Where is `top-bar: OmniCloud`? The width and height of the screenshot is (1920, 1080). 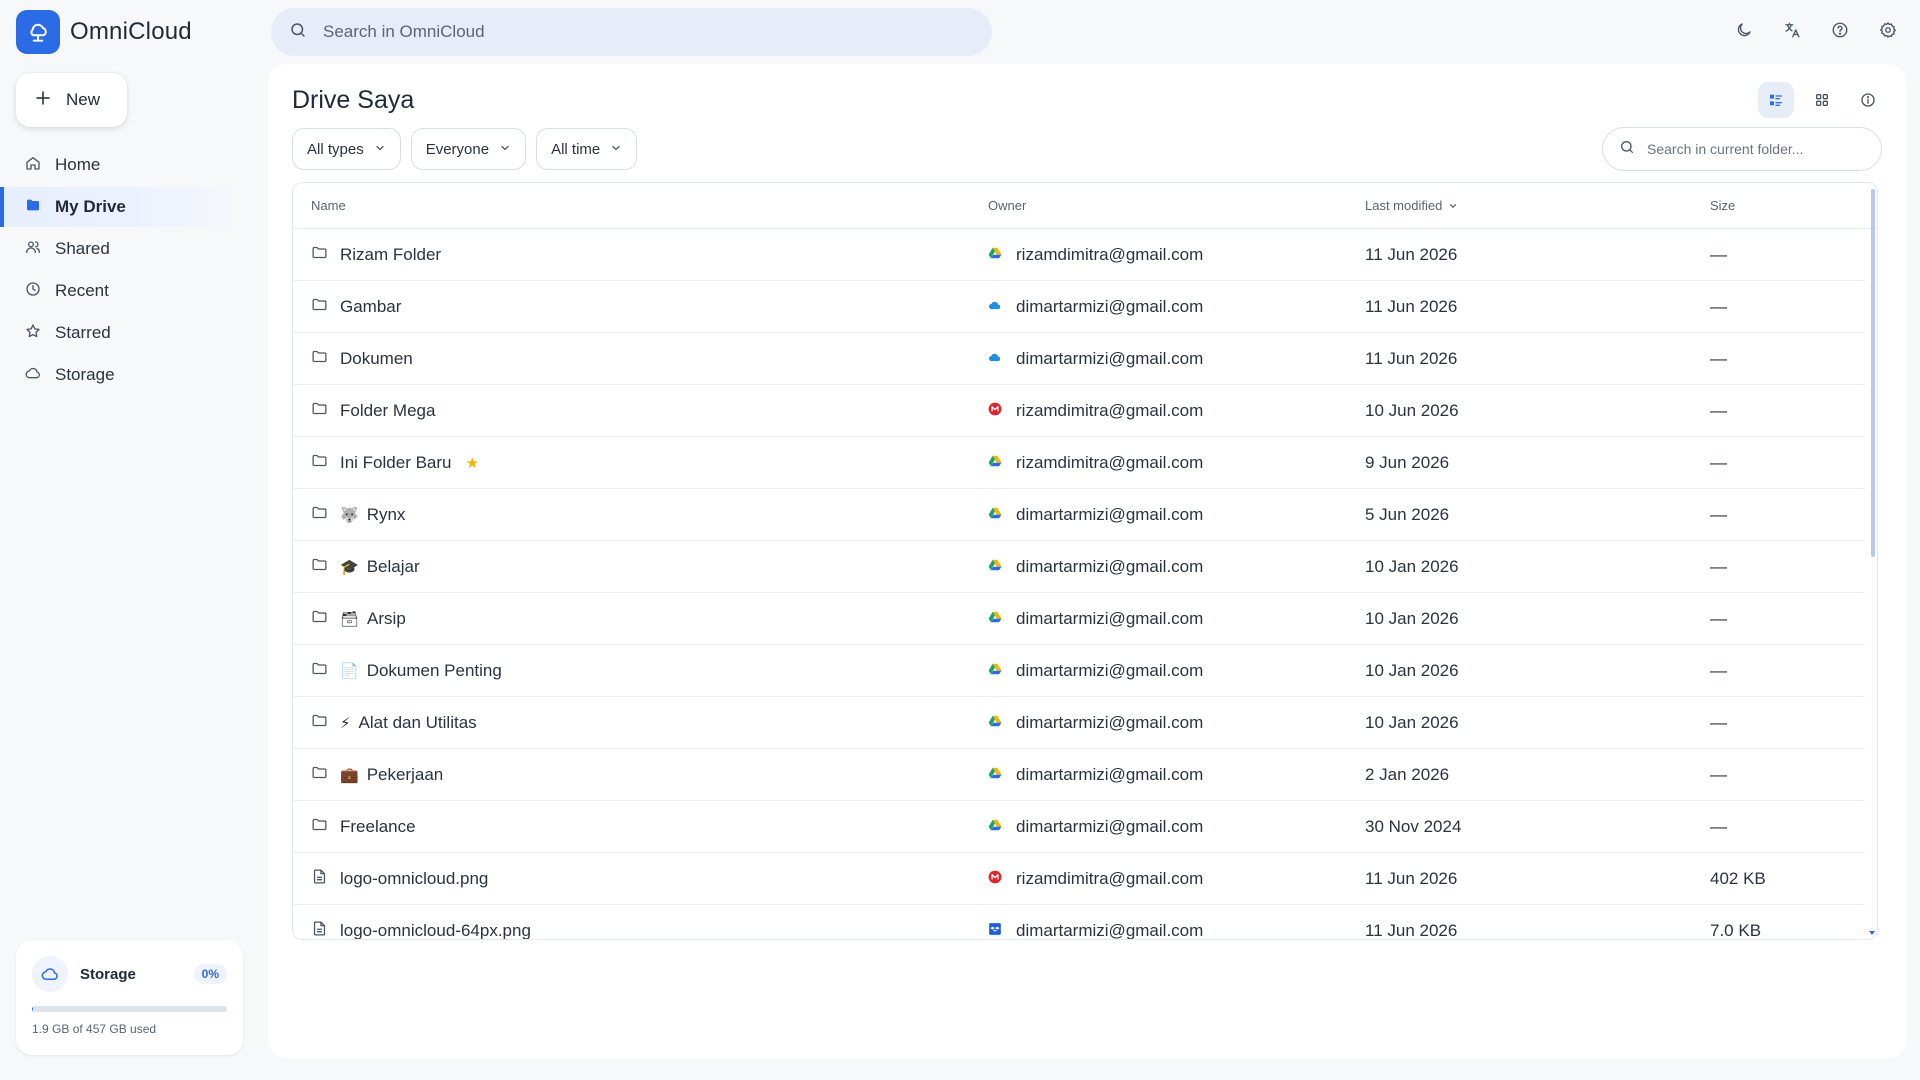 top-bar: OmniCloud is located at coordinates (960, 32).